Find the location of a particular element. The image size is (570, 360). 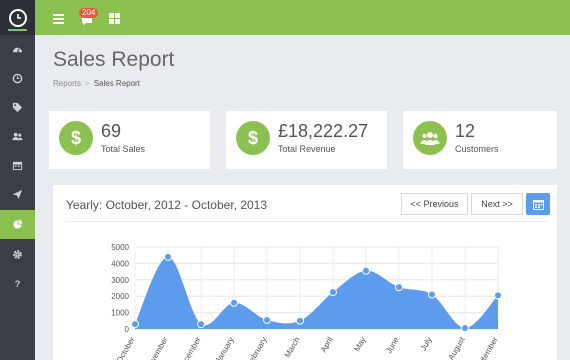

stat-value: £18,222.27 is located at coordinates (323, 131).